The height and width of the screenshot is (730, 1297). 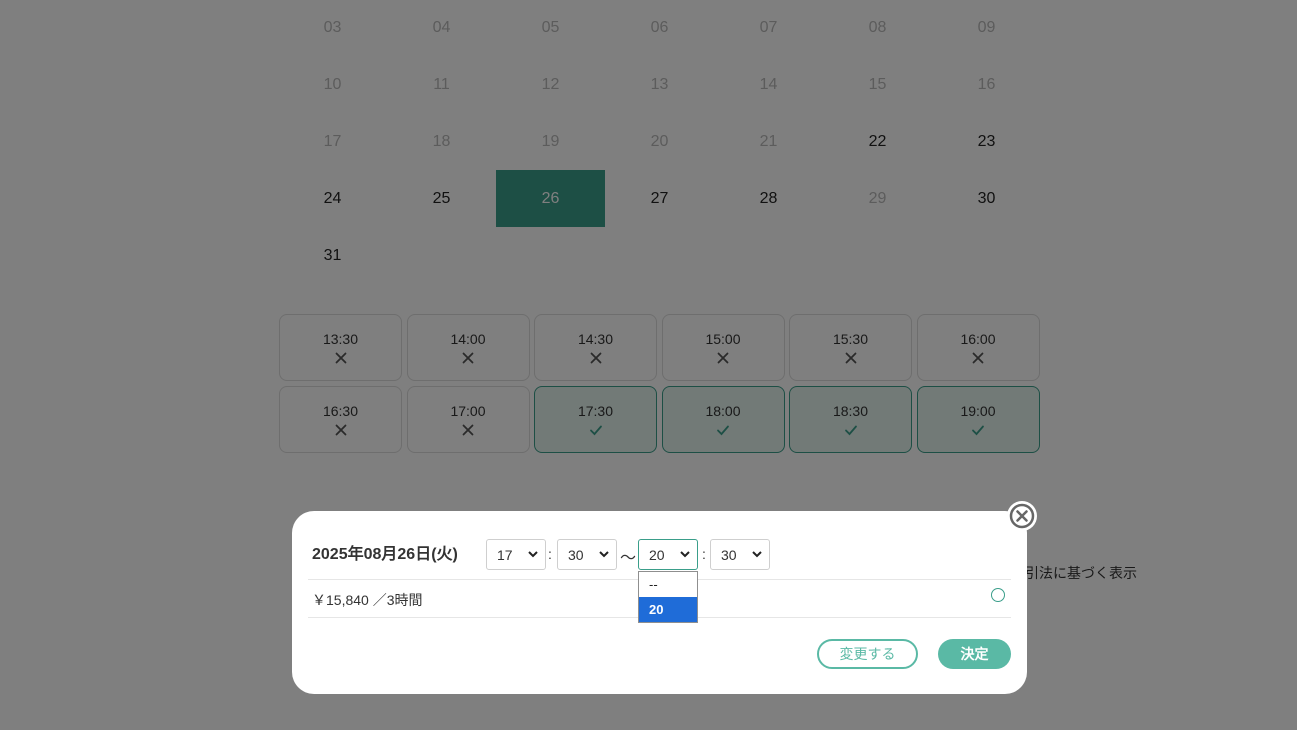 What do you see at coordinates (998, 595) in the screenshot?
I see `available-circle-icon` at bounding box center [998, 595].